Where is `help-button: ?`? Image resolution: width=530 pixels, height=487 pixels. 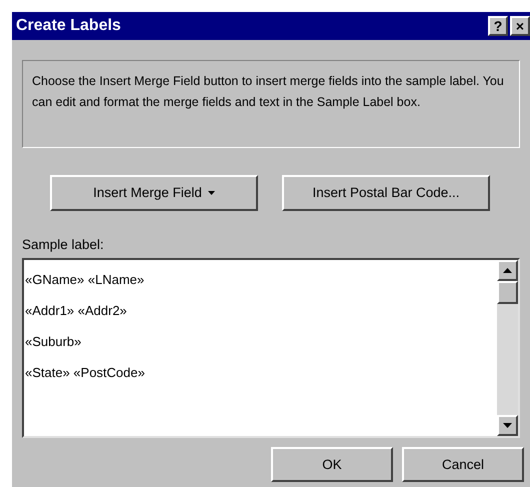 help-button: ? is located at coordinates (498, 26).